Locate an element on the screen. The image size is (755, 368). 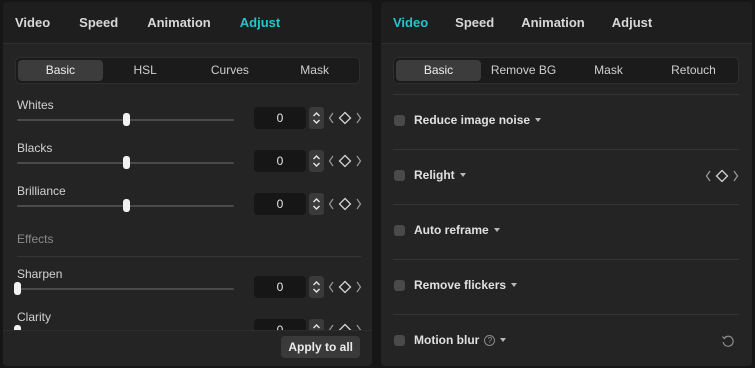
option-remove-flickers: Remove flickers is located at coordinates (566, 286).